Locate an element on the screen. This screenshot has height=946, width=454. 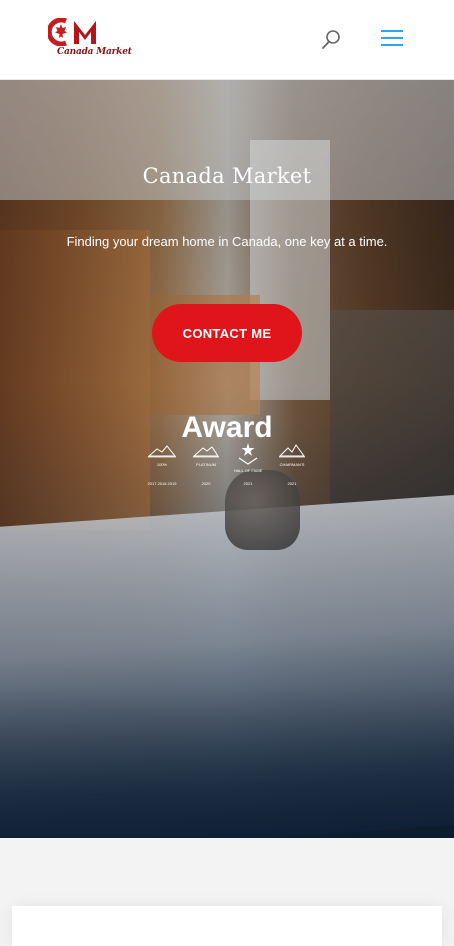
badge-label: CHAIRMAN'S is located at coordinates (292, 464).